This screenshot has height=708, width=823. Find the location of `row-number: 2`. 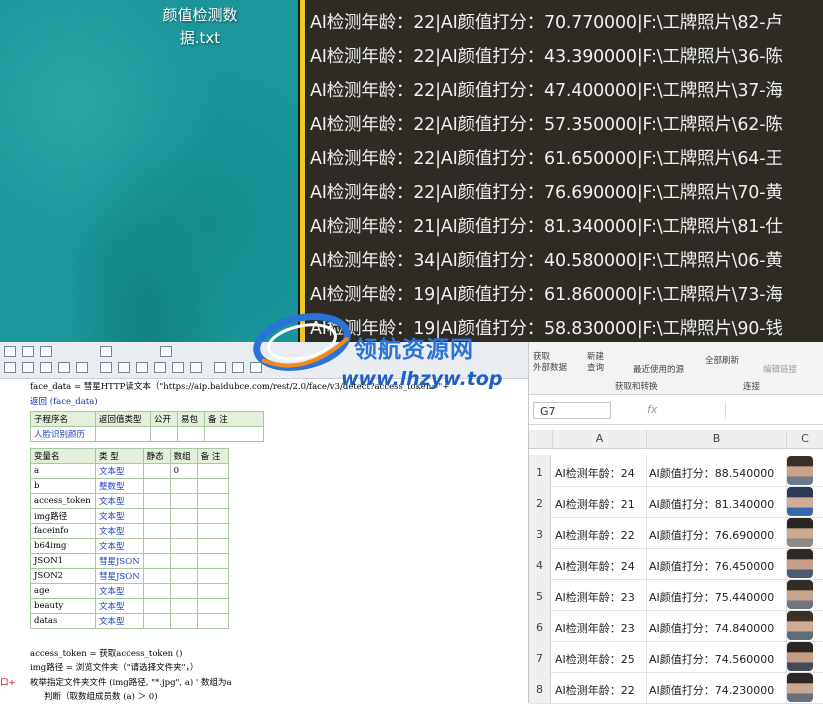

row-number: 2 is located at coordinates (540, 501).